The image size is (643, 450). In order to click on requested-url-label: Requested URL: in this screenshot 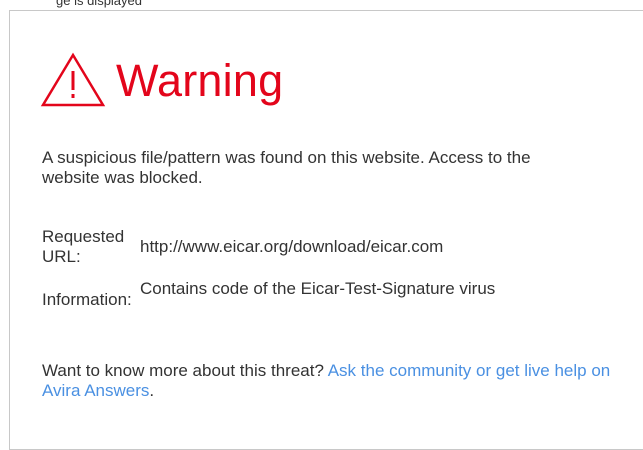, I will do `click(83, 246)`.